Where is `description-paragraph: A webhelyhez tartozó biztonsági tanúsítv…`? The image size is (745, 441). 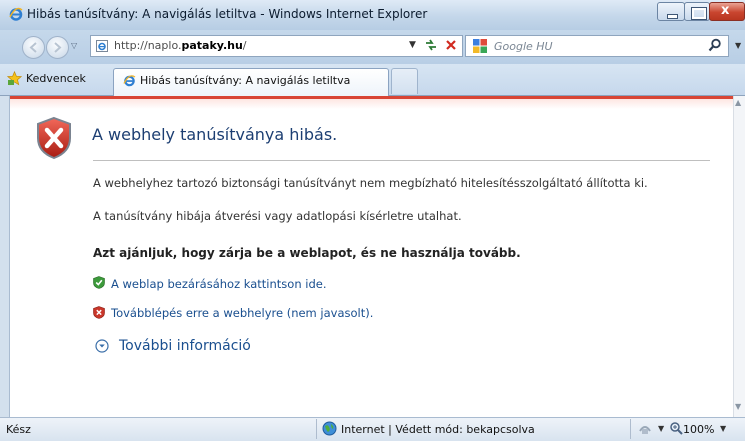 description-paragraph: A webhelyhez tartozó biztonsági tanúsítv… is located at coordinates (370, 183).